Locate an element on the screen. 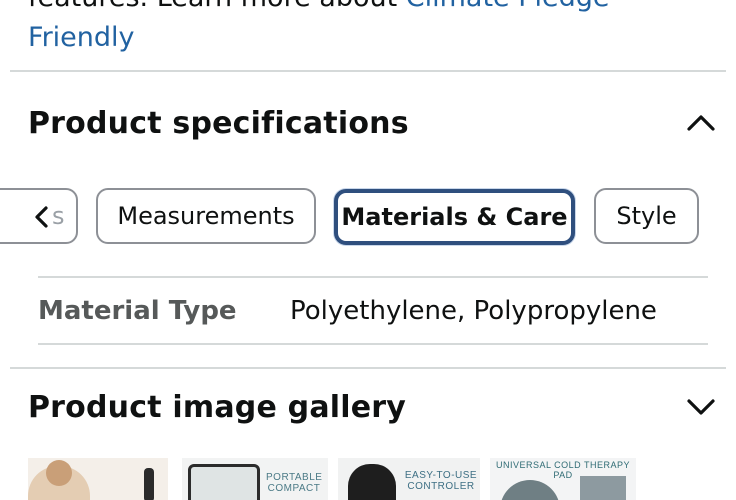 The image size is (736, 500). tab-measurements-label: Measurements is located at coordinates (206, 216).